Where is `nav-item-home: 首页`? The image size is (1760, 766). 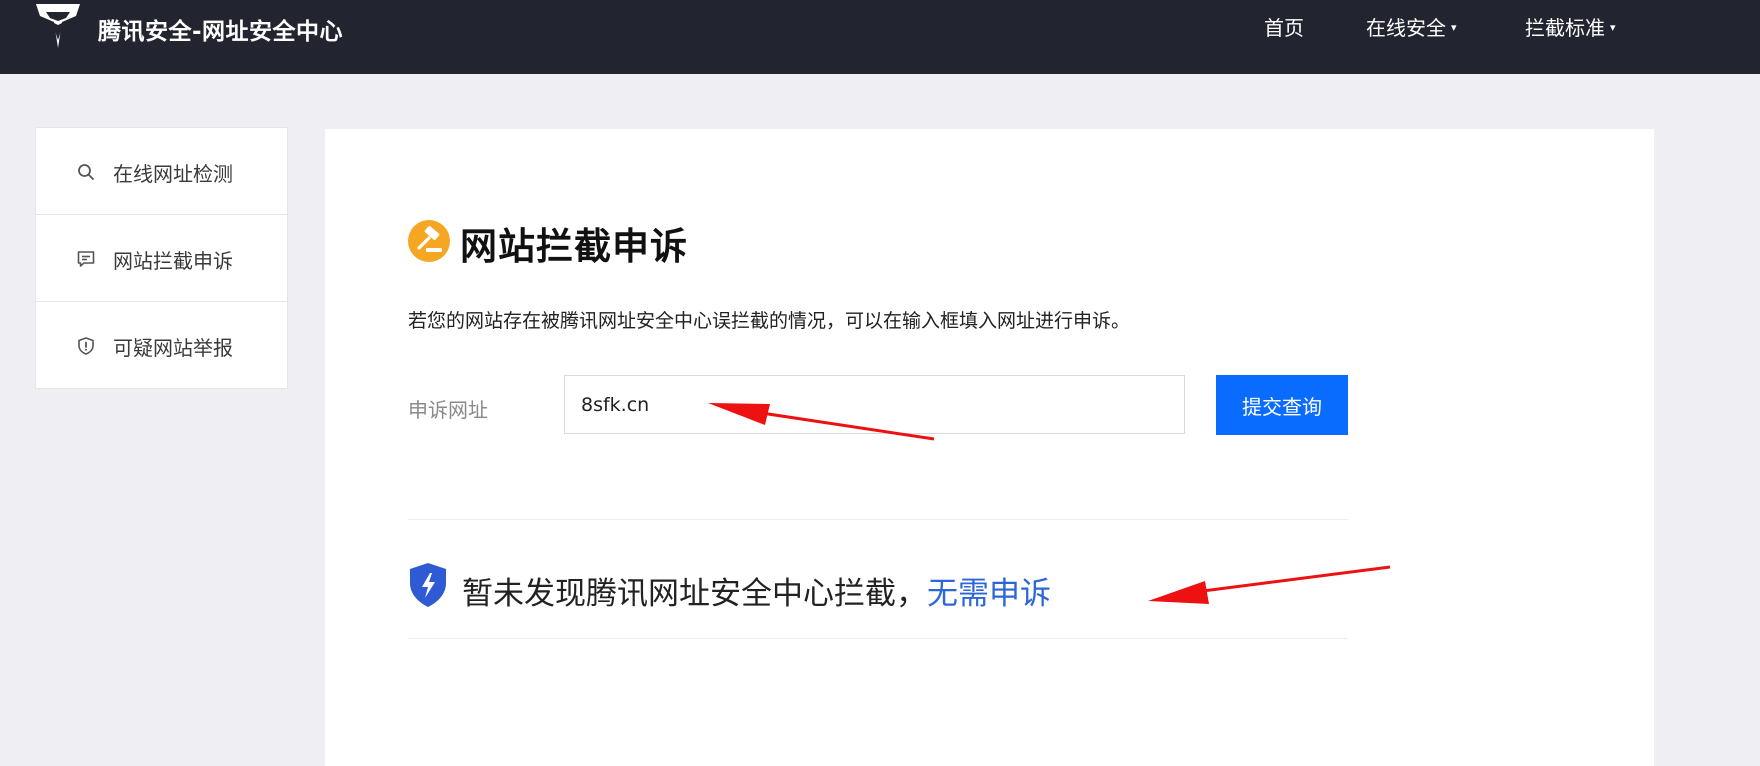
nav-item-home: 首页 is located at coordinates (1284, 26).